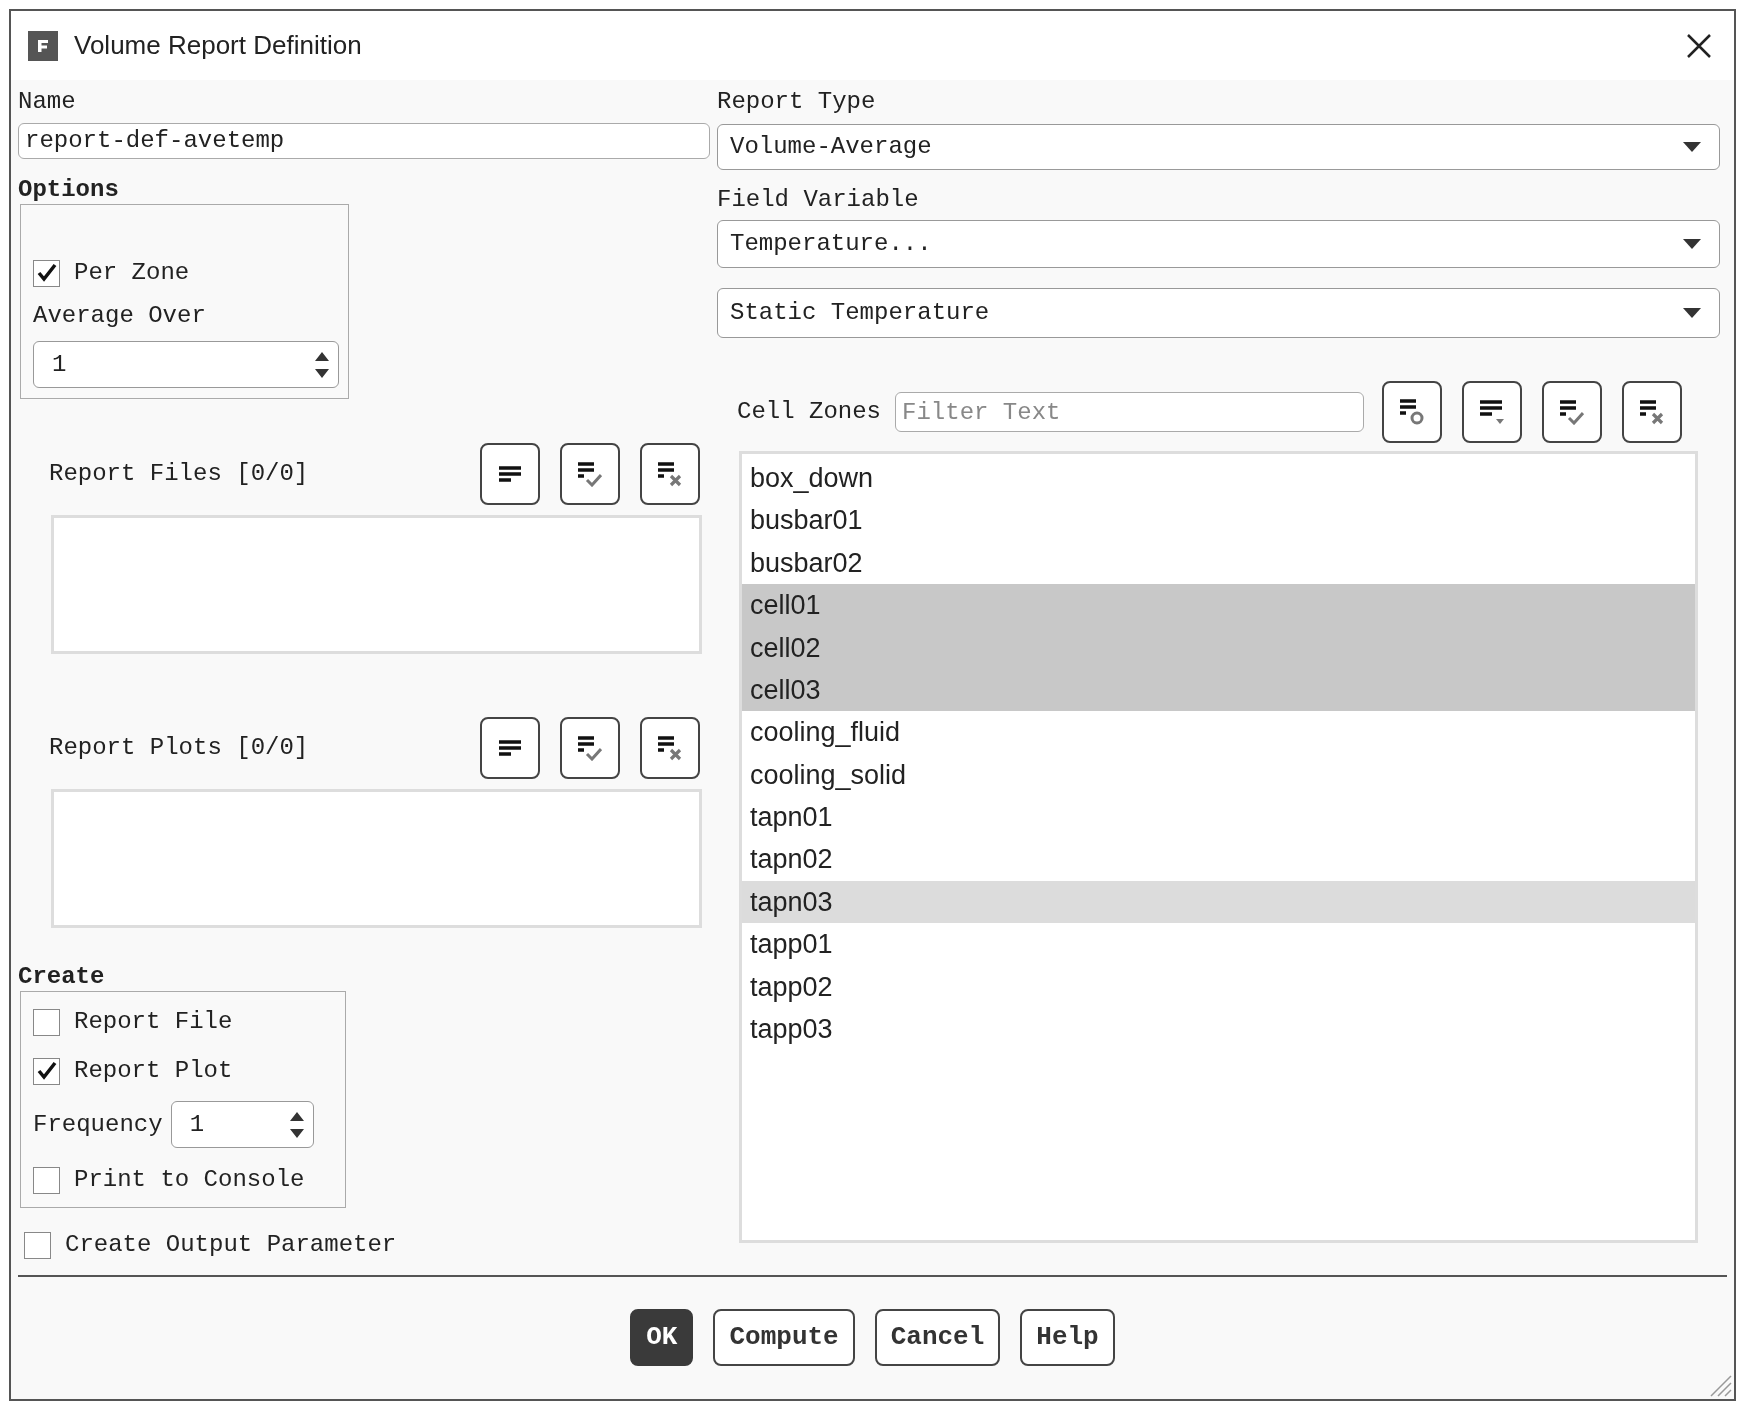 This screenshot has height=1414, width=1747. Describe the element at coordinates (179, 748) in the screenshot. I see `section-label: Report Plots [0/0]` at that location.